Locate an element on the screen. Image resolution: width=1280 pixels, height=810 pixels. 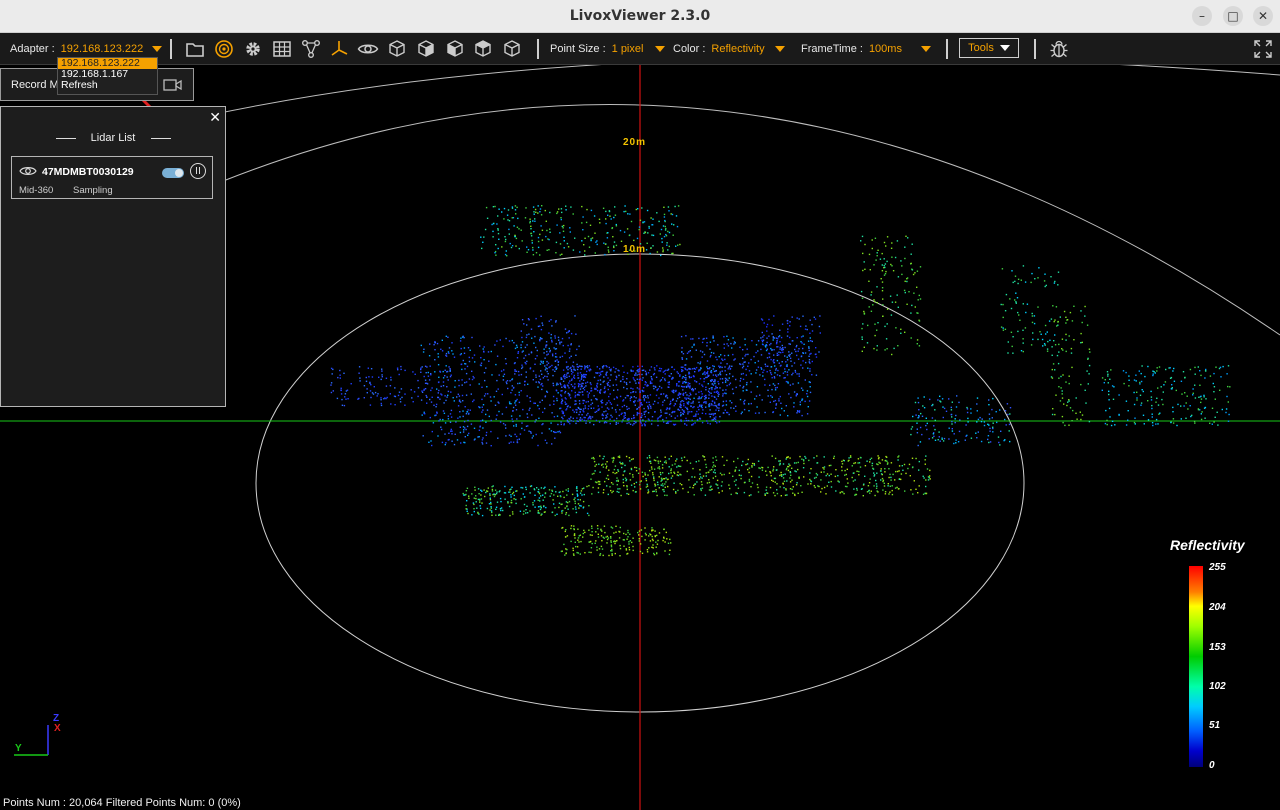
device-state: Sampling is located at coordinates (93, 190).